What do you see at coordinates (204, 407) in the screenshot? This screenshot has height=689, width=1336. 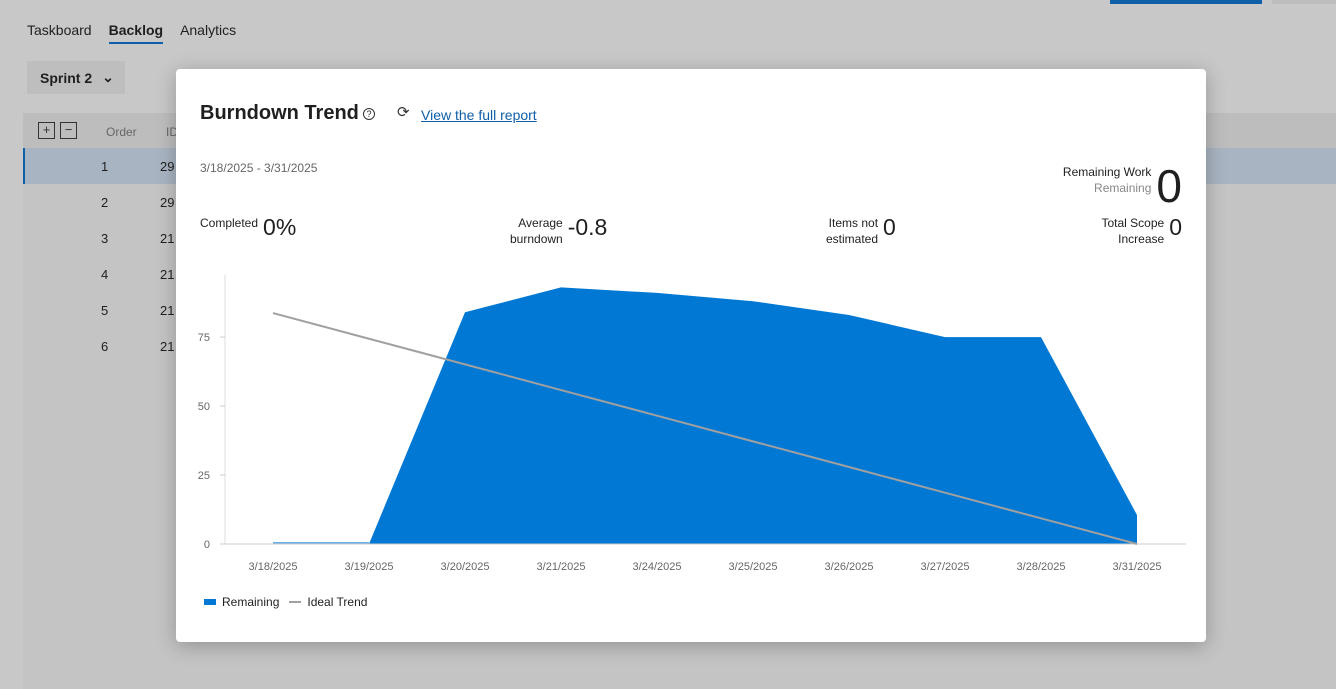 I see `y-tick-label: 50` at bounding box center [204, 407].